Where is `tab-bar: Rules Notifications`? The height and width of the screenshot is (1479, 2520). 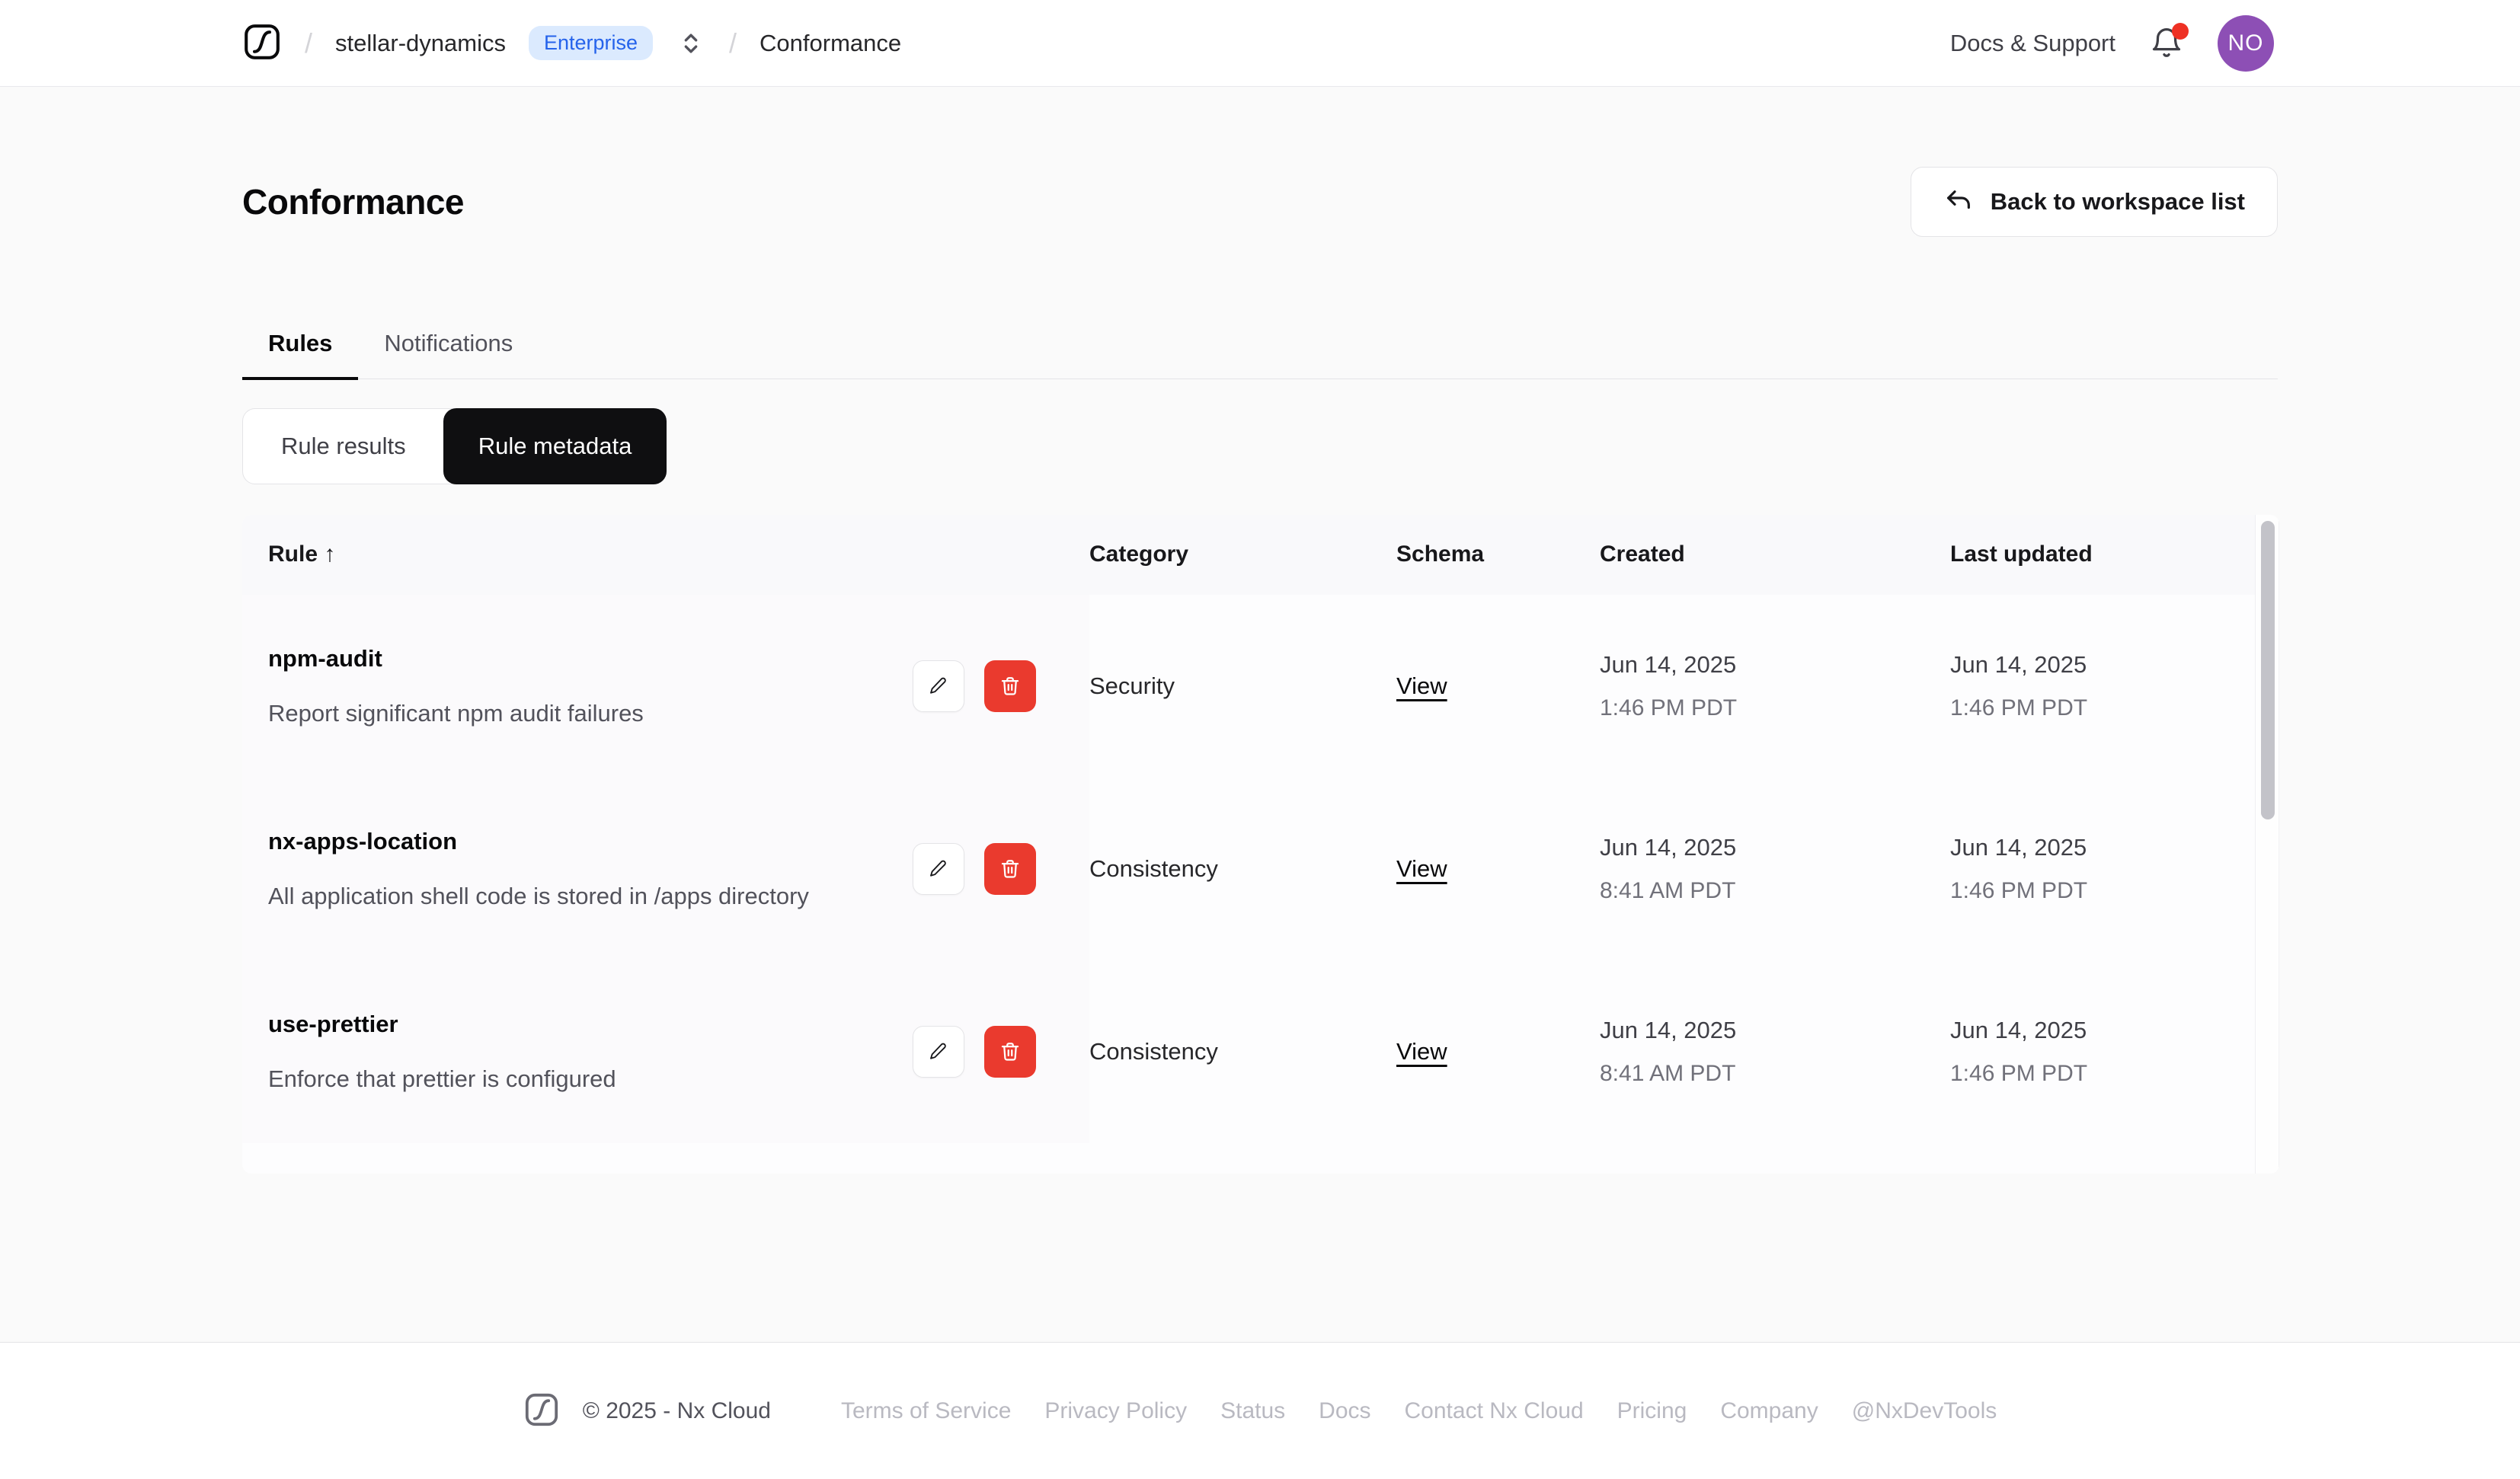
tab-bar: Rules Notifications is located at coordinates (1260, 354).